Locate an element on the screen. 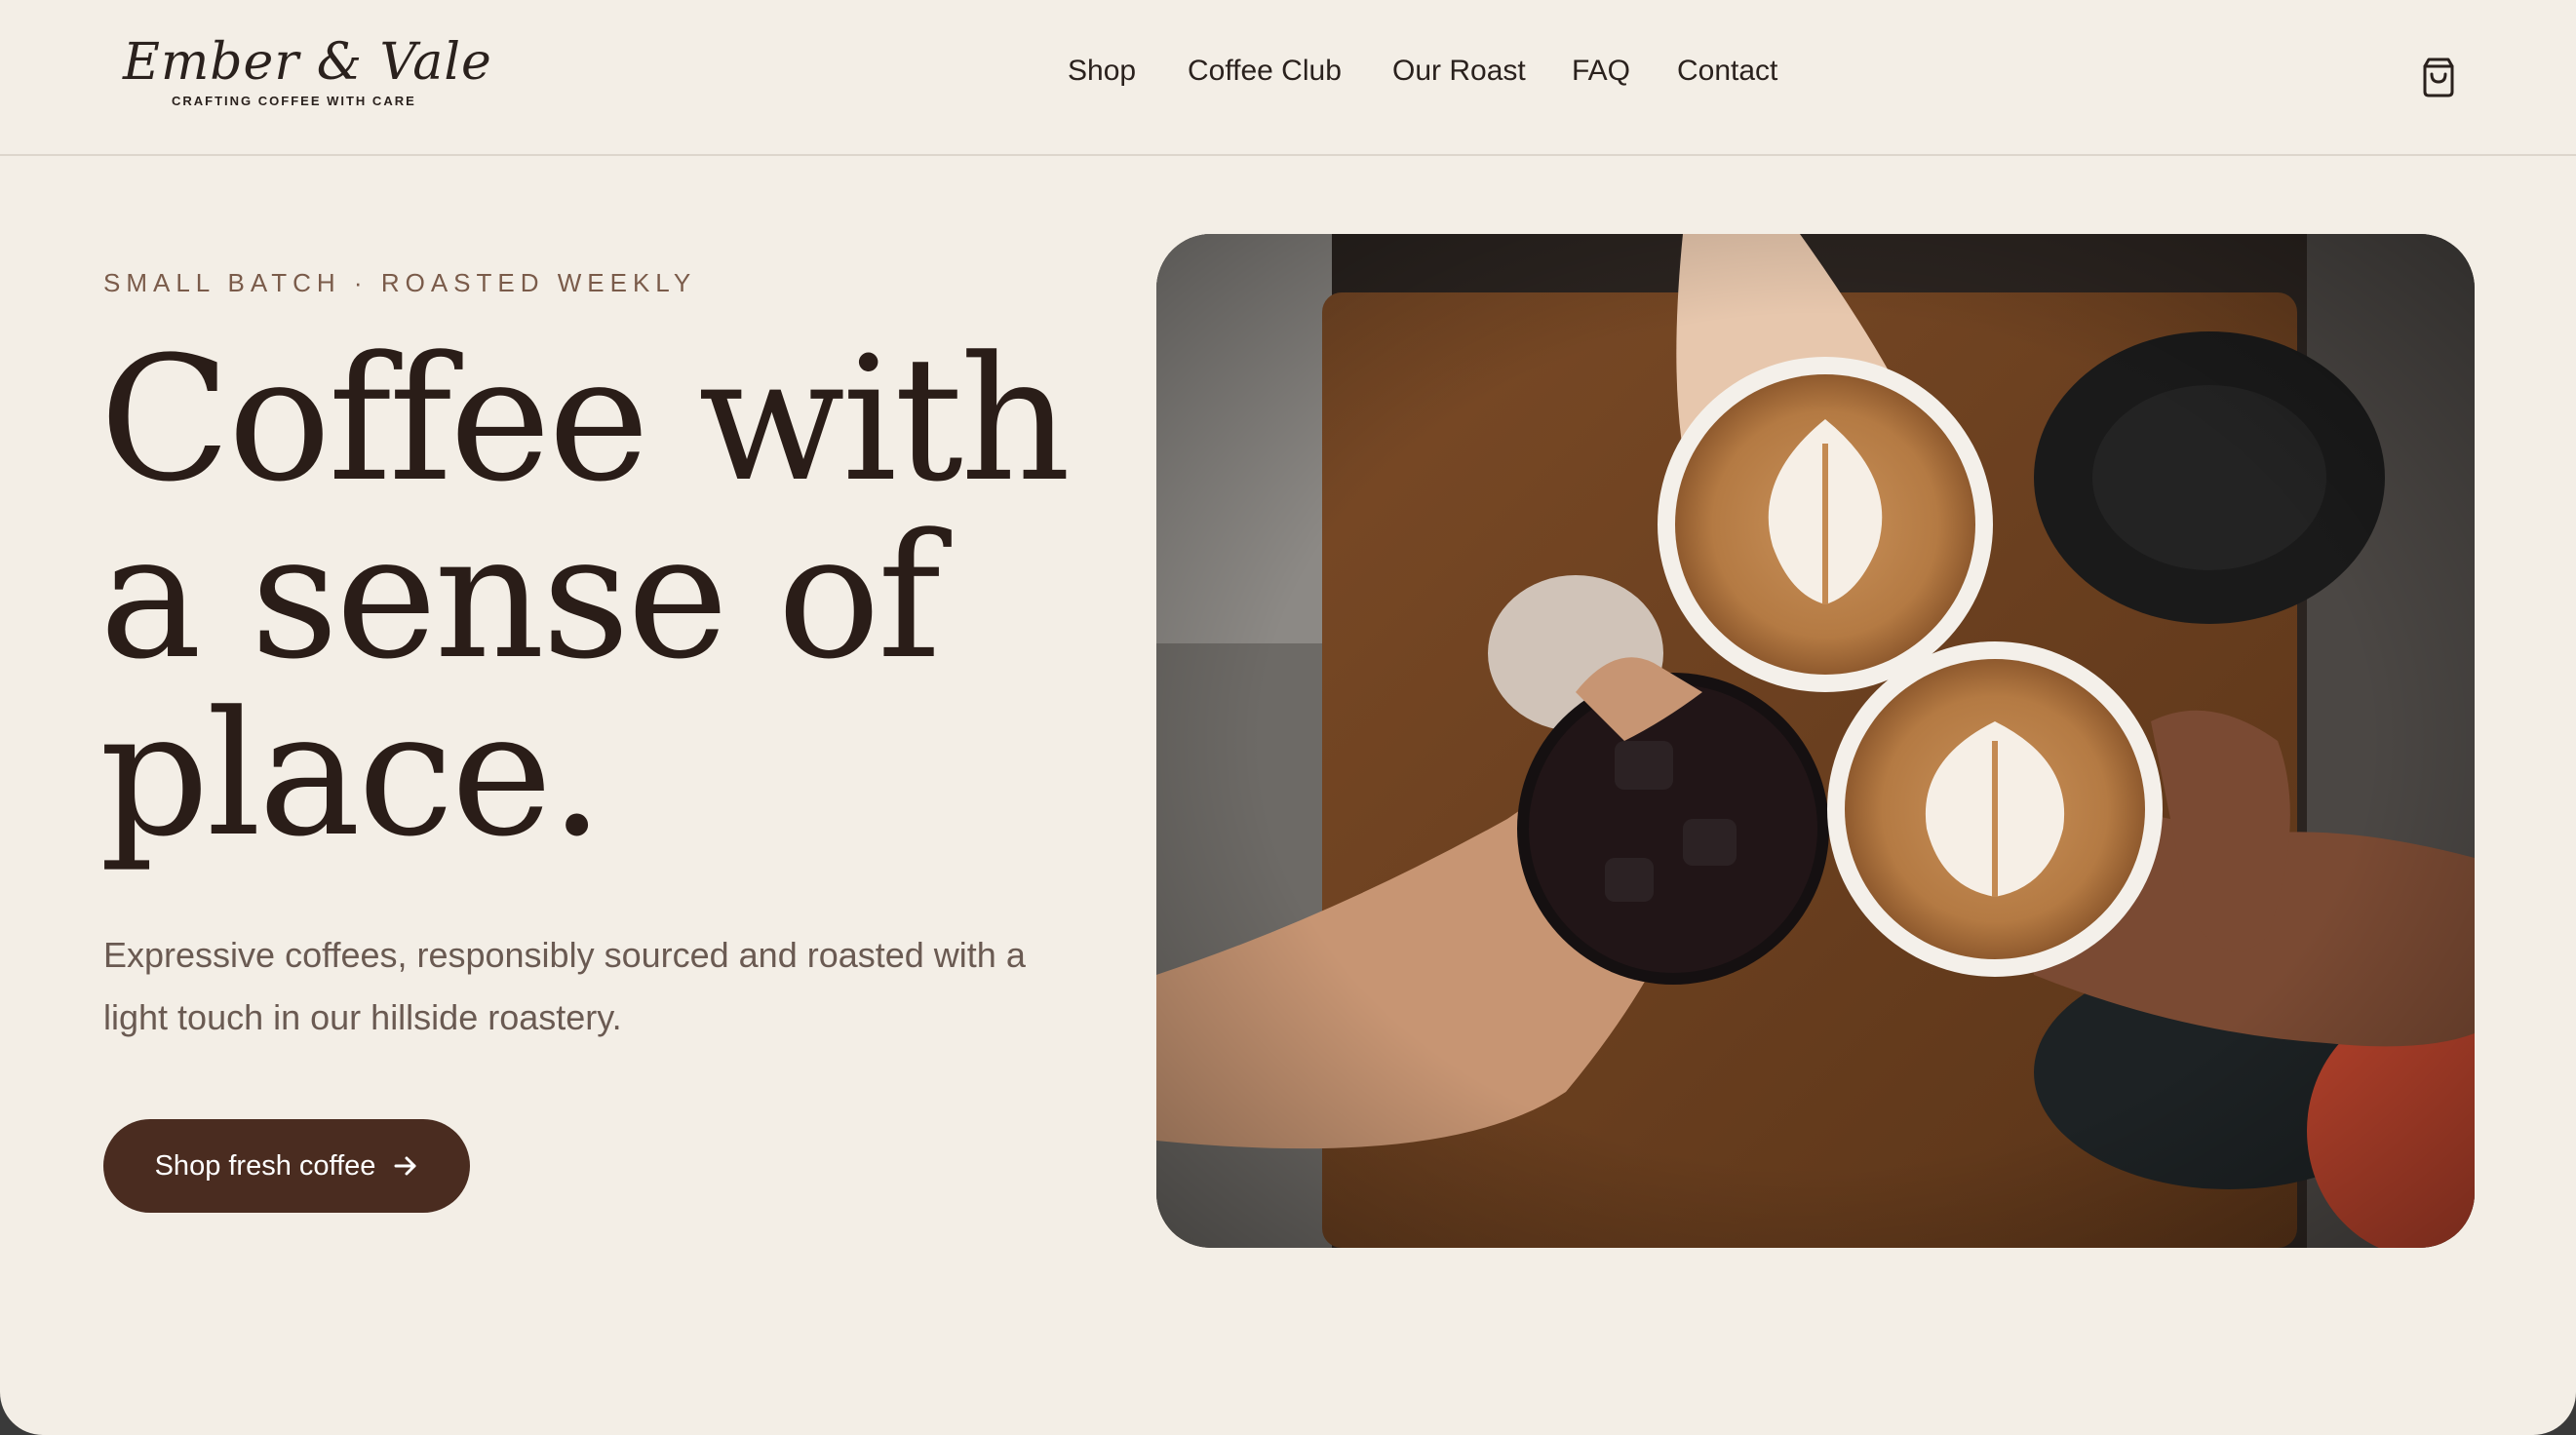 This screenshot has width=2576, height=1435. arrow-right-icon is located at coordinates (405, 1166).